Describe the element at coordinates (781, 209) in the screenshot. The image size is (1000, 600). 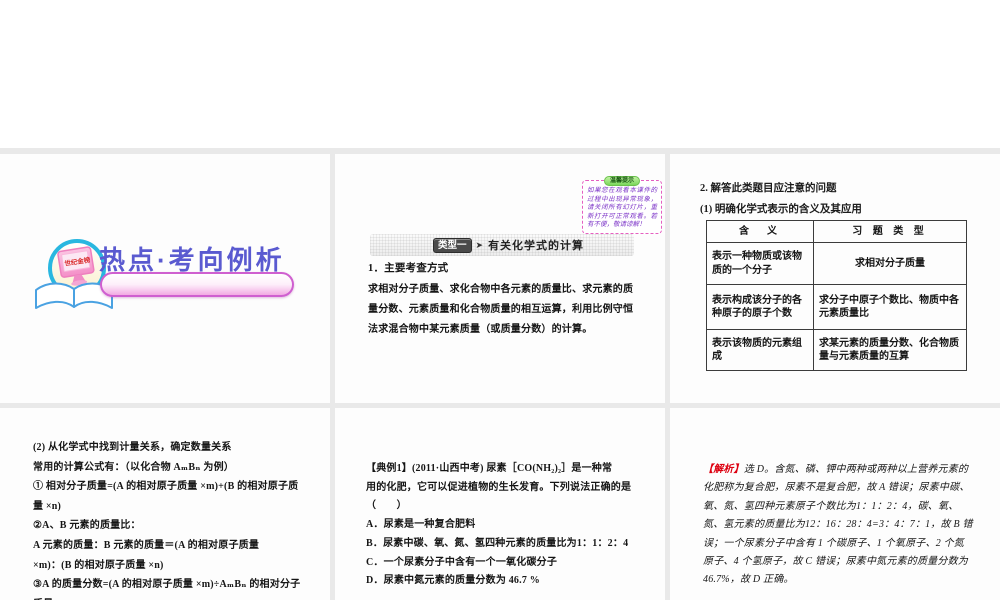
I see `sub-heading: (1) 明确化学式表示的含义及其应用` at that location.